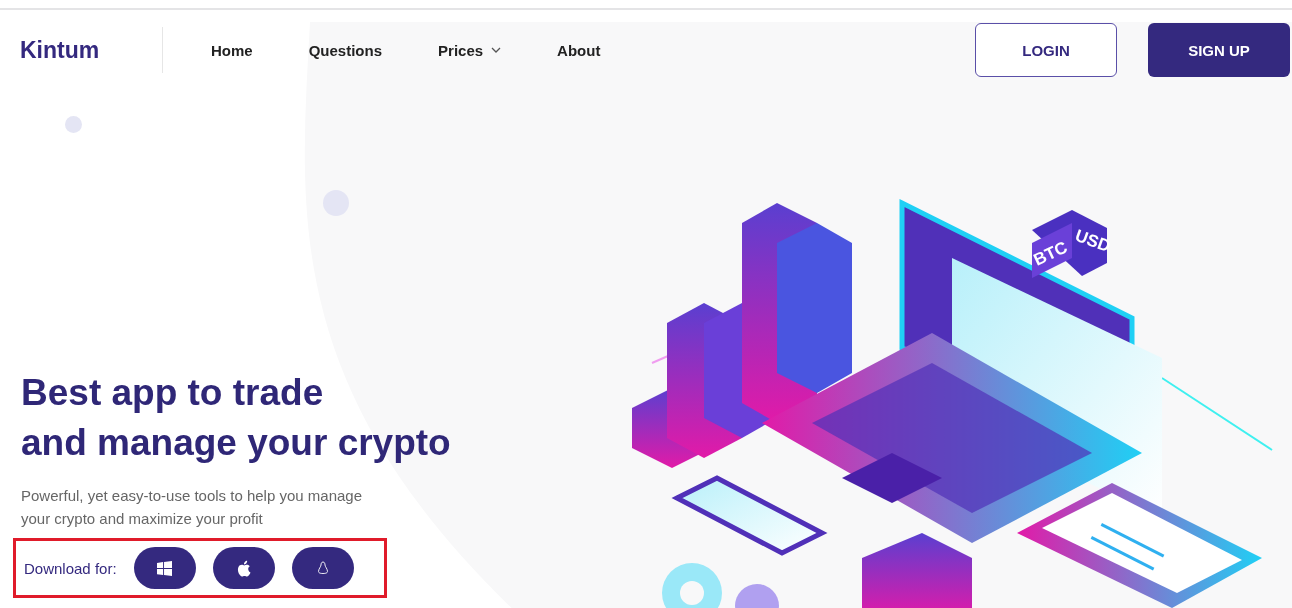 This screenshot has width=1292, height=608. I want to click on headline: and manage your crypto, so click(236, 443).